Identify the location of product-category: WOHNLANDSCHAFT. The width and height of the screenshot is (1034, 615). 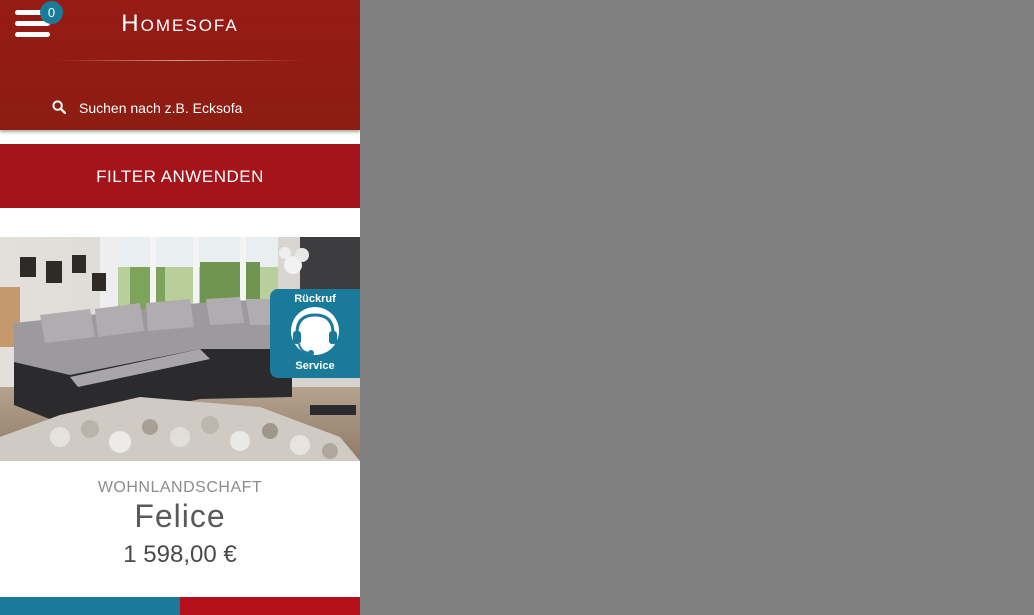
(180, 487).